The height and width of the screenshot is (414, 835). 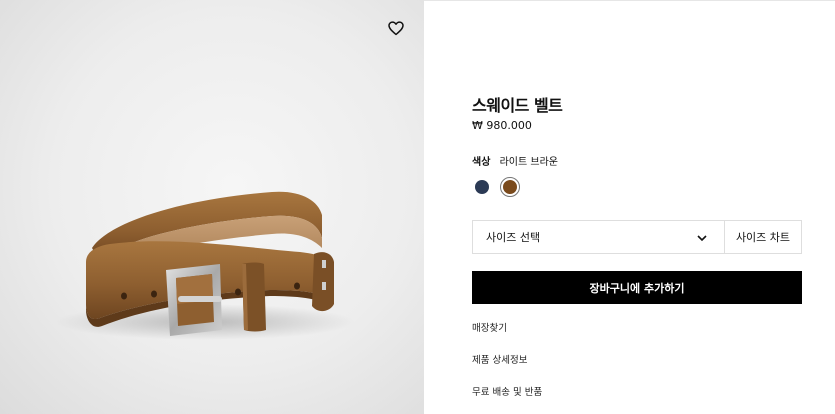 I want to click on belt-photo, so click(x=205, y=265).